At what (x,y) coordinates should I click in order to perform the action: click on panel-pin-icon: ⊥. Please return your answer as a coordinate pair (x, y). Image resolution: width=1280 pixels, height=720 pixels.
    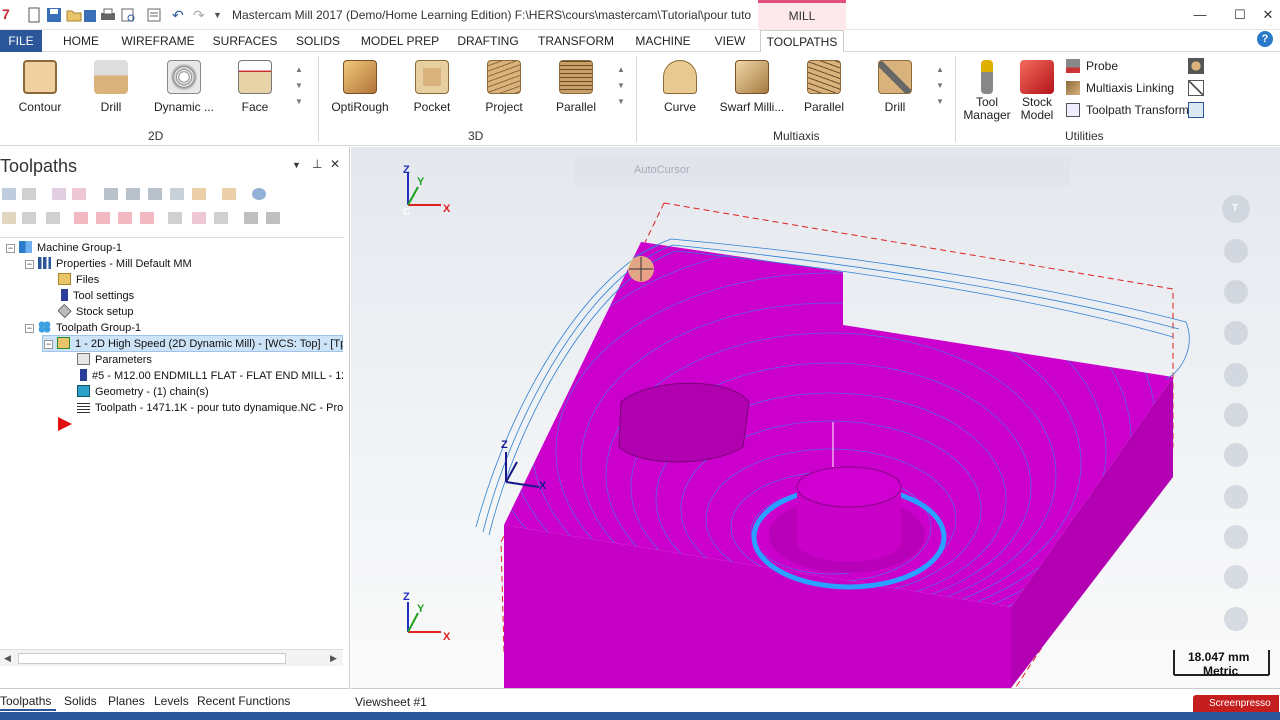
    Looking at the image, I should click on (317, 164).